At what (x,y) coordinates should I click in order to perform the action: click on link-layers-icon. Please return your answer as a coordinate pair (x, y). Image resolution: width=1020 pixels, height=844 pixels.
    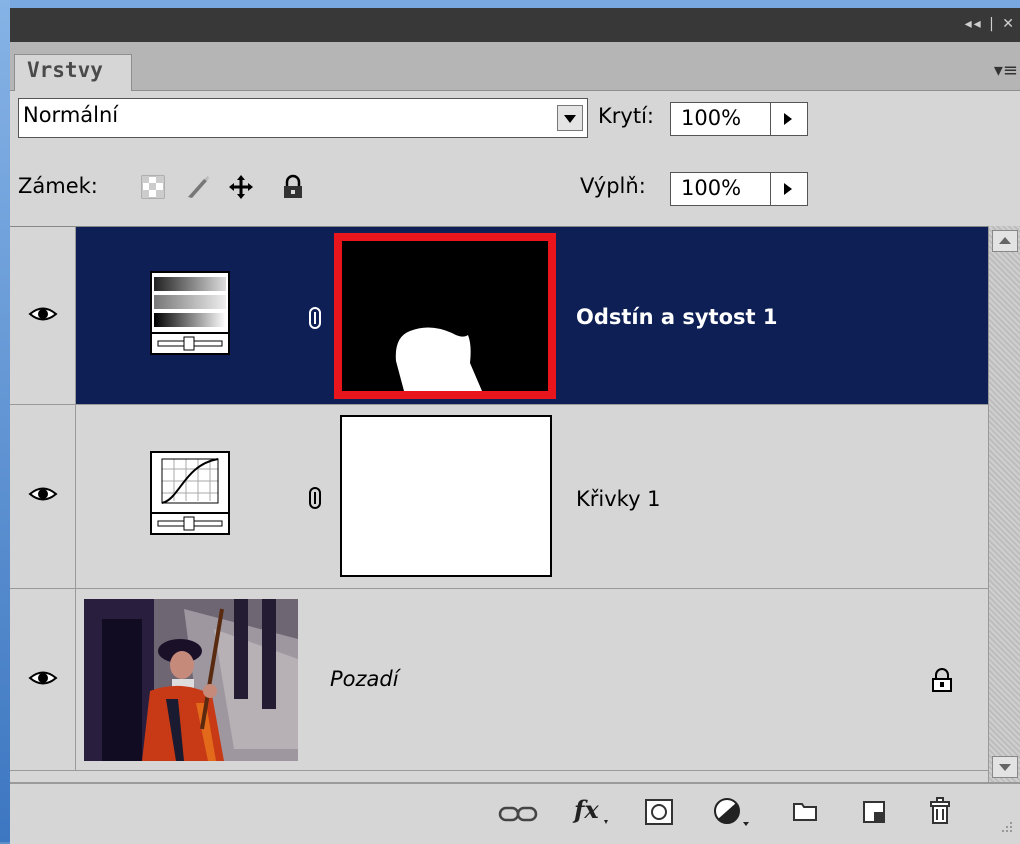
    Looking at the image, I should click on (518, 814).